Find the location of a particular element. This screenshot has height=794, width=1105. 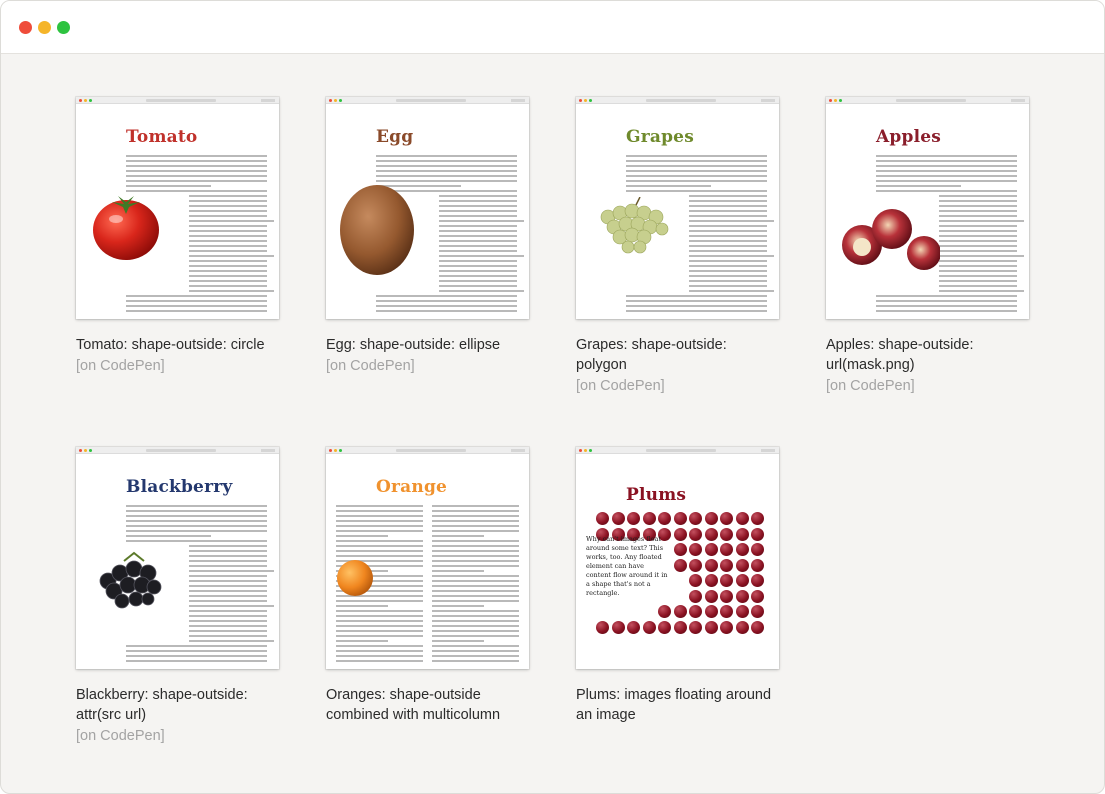

blackberry-icon is located at coordinates (130, 580).